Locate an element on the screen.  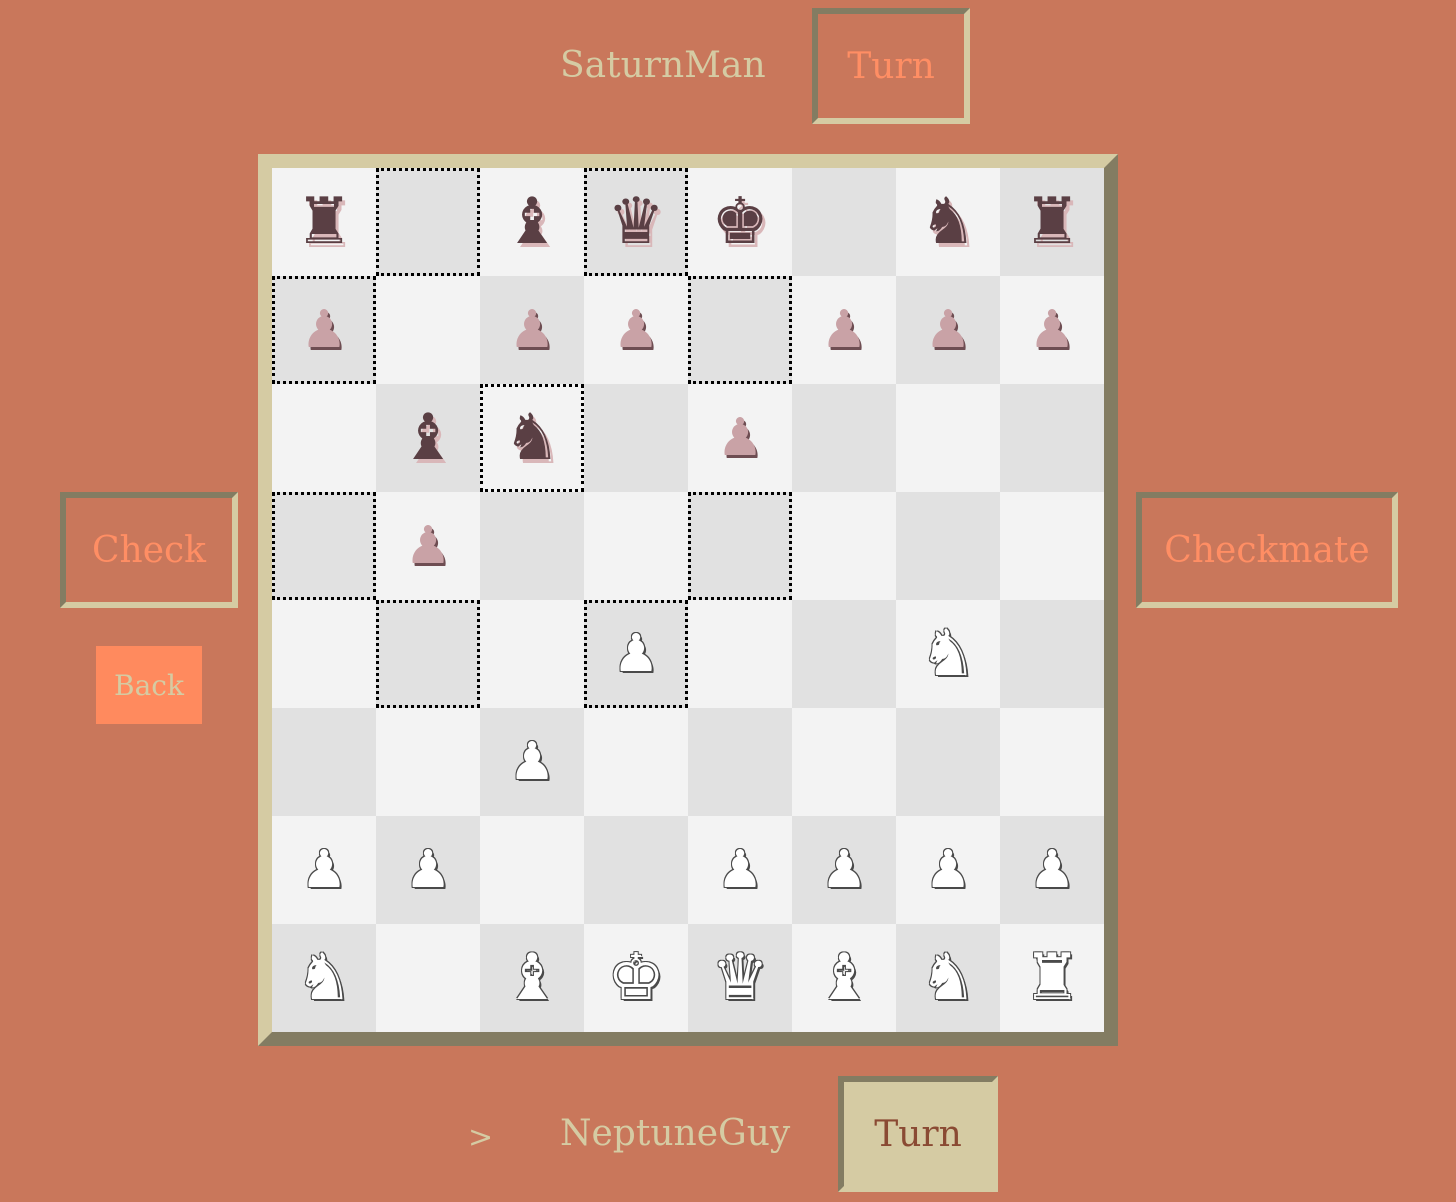
check-button: Check is located at coordinates (149, 550).